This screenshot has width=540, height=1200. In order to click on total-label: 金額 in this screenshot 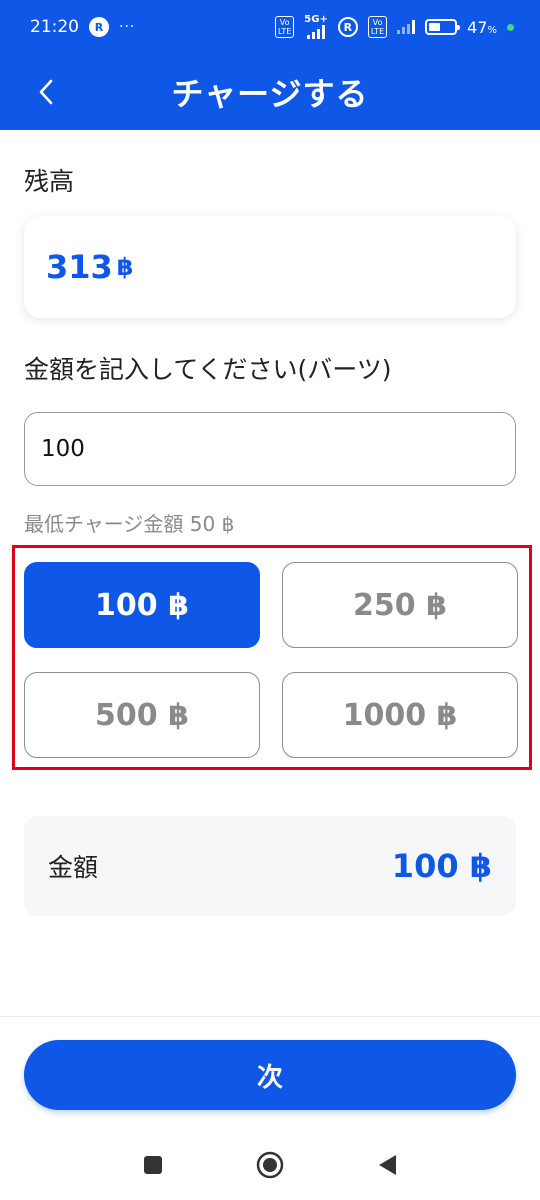, I will do `click(73, 867)`.